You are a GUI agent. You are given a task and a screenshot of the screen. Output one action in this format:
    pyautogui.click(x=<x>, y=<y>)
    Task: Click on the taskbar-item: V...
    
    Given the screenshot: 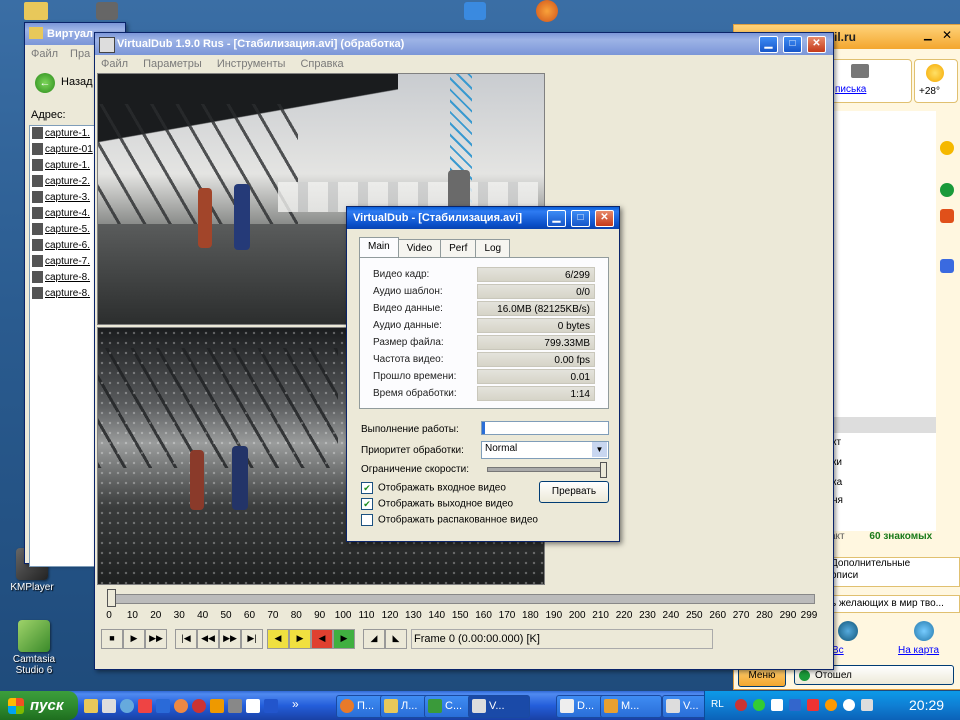 What is the action you would take?
    pyautogui.click(x=499, y=706)
    